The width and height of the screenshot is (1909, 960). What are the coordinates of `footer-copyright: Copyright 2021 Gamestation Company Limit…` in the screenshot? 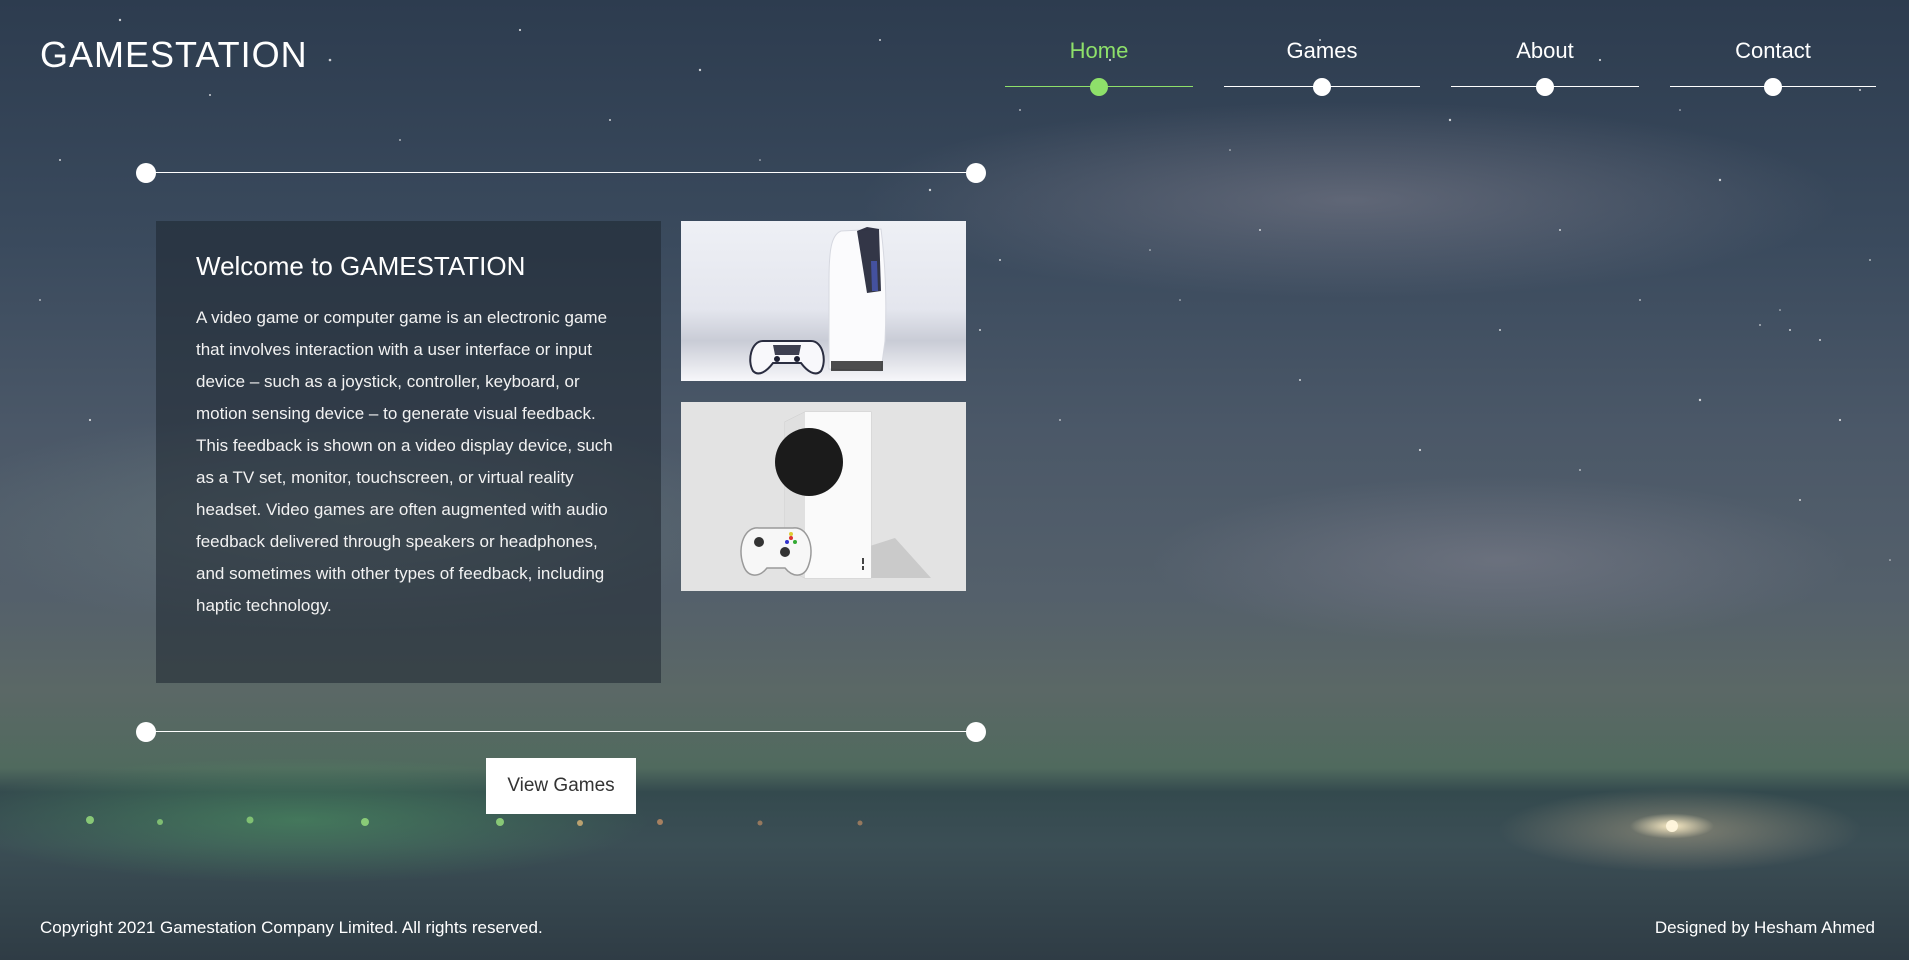 It's located at (291, 927).